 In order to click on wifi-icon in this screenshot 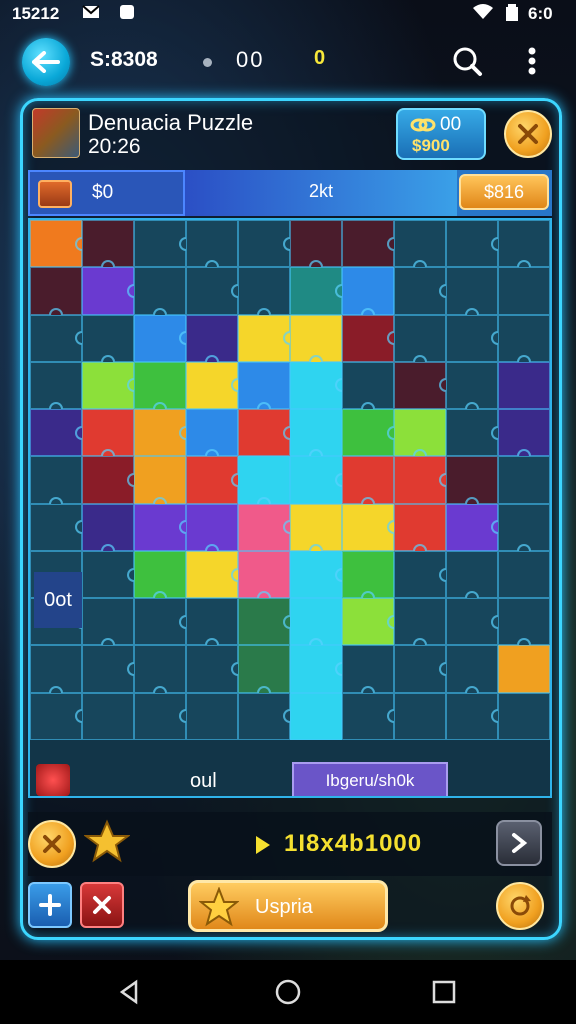, I will do `click(483, 12)`.